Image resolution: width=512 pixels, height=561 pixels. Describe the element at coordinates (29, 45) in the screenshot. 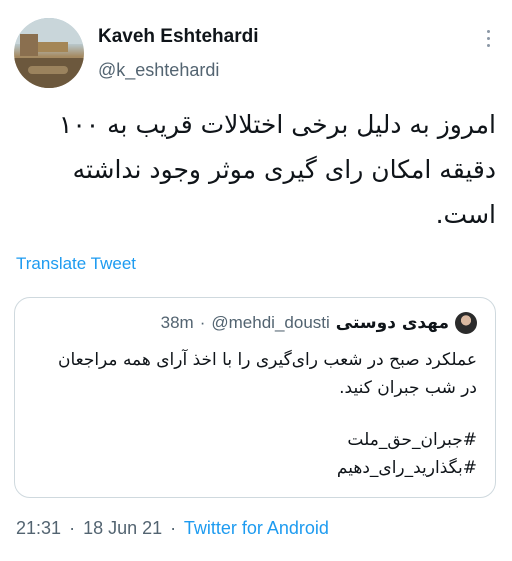

I see `avatar-ruin` at that location.